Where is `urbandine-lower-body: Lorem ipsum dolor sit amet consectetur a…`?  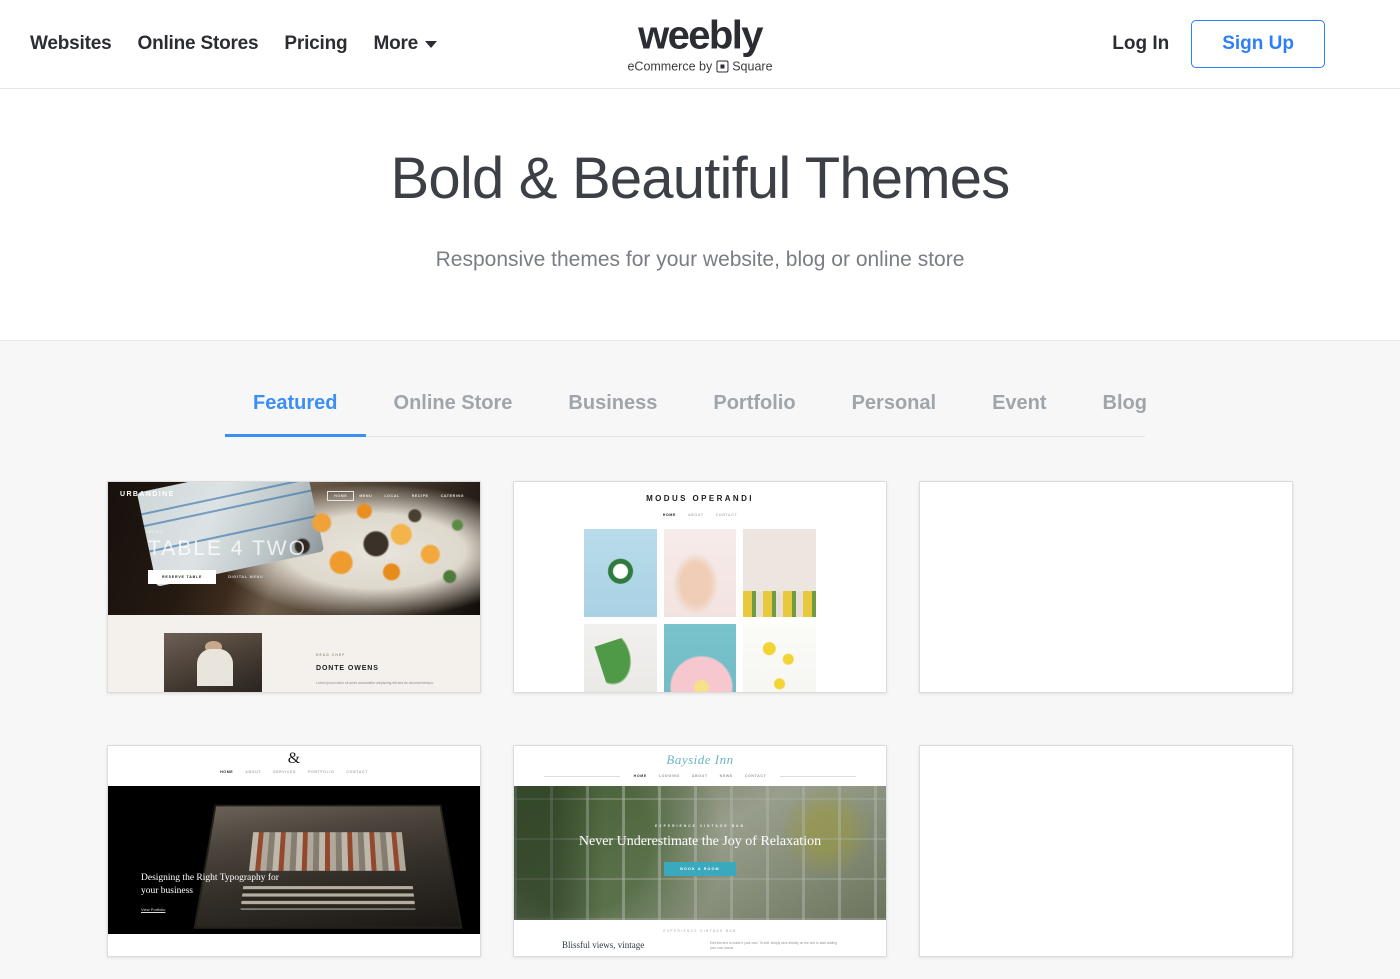
urbandine-lower-body: Lorem ipsum dolor sit amet consectetur a… is located at coordinates (375, 683).